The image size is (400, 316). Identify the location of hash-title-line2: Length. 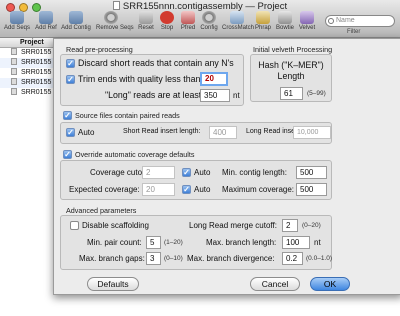
(291, 76).